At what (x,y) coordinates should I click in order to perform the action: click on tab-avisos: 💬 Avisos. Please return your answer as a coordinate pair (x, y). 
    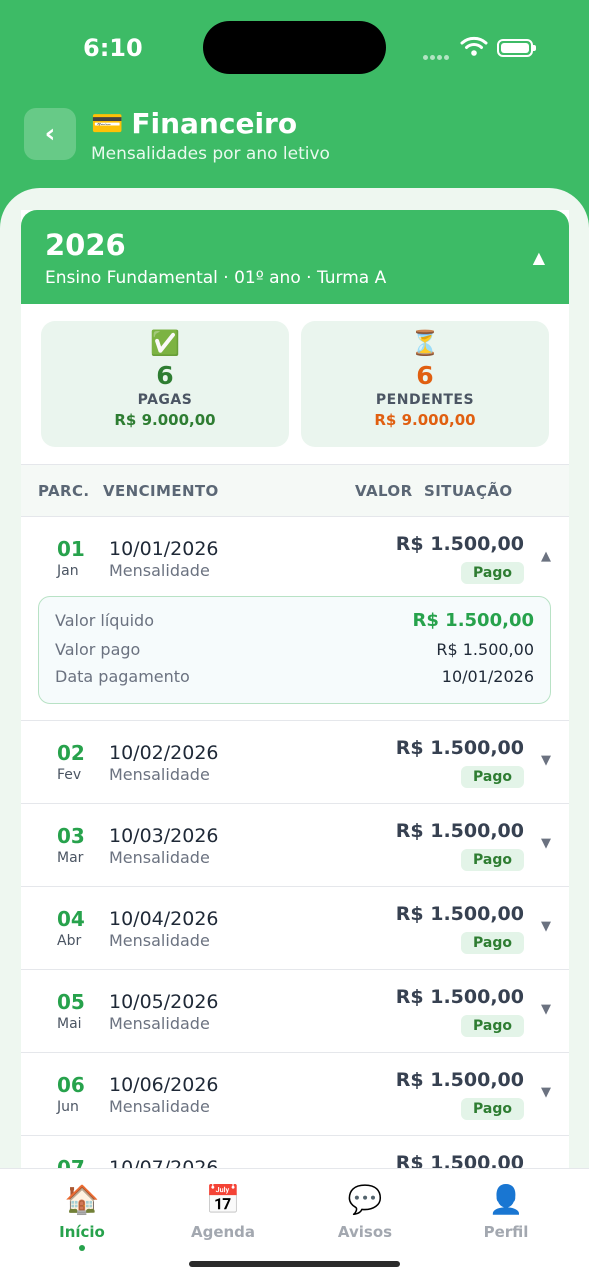
    Looking at the image, I should click on (365, 1212).